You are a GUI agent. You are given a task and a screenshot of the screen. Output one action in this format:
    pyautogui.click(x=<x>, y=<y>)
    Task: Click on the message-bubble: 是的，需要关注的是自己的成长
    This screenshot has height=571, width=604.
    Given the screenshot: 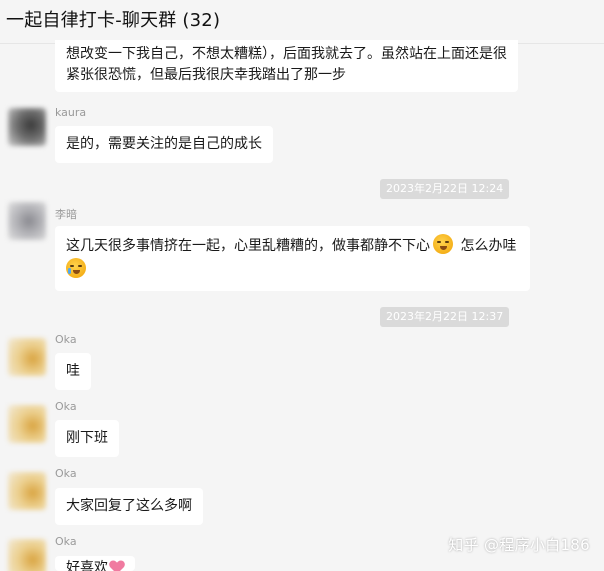 What is the action you would take?
    pyautogui.click(x=164, y=144)
    